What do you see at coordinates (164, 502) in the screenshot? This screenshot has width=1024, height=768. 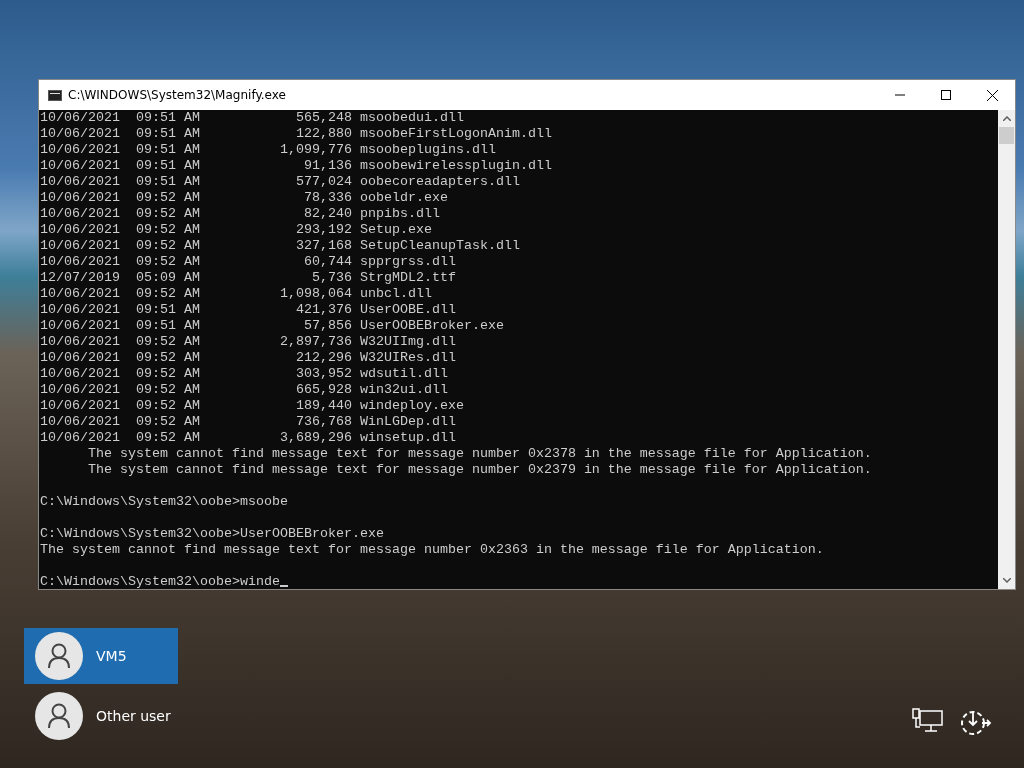 I see `console-line: C:\Windows\System32\oobe>msoobe` at bounding box center [164, 502].